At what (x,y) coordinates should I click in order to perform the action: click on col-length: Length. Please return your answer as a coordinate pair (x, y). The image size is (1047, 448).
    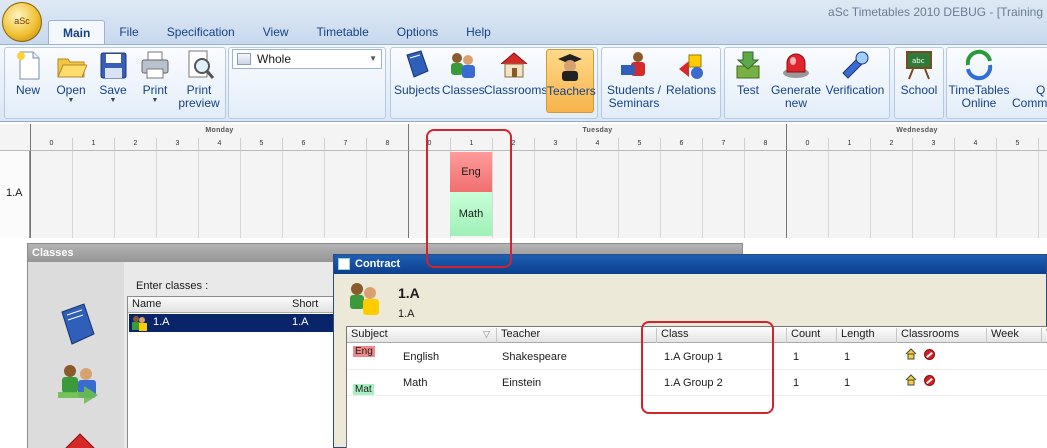
    Looking at the image, I should click on (867, 335).